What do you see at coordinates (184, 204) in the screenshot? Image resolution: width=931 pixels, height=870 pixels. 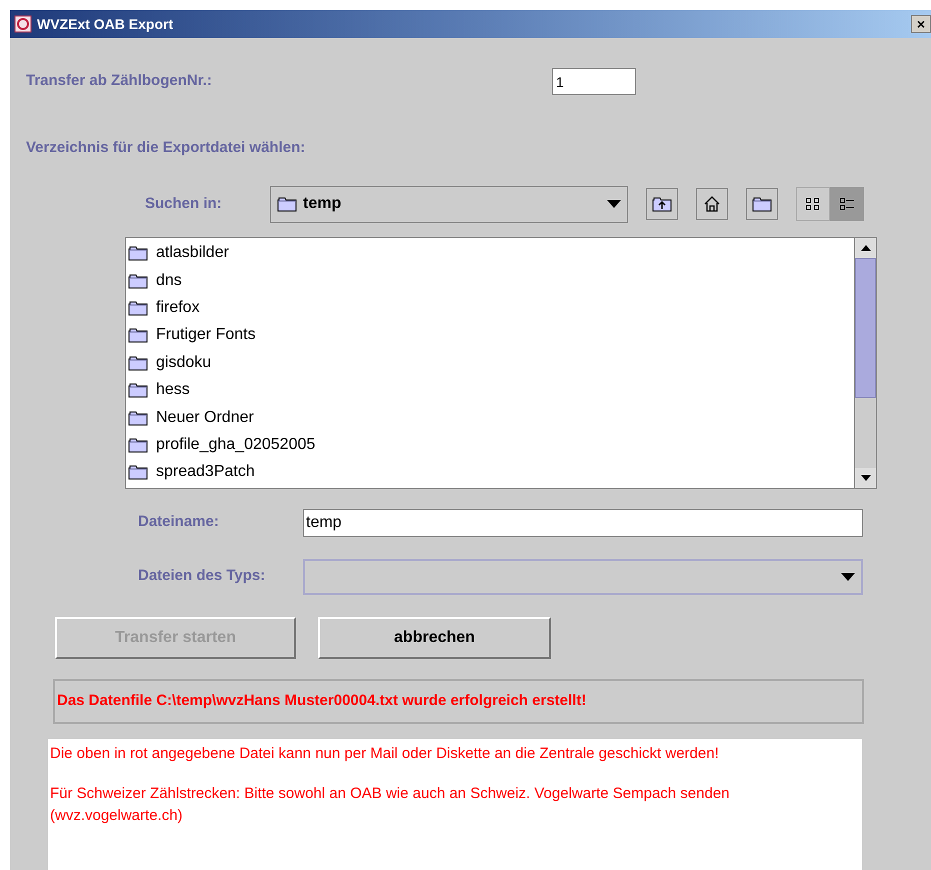 I see `look-in-label: Suchen in:` at bounding box center [184, 204].